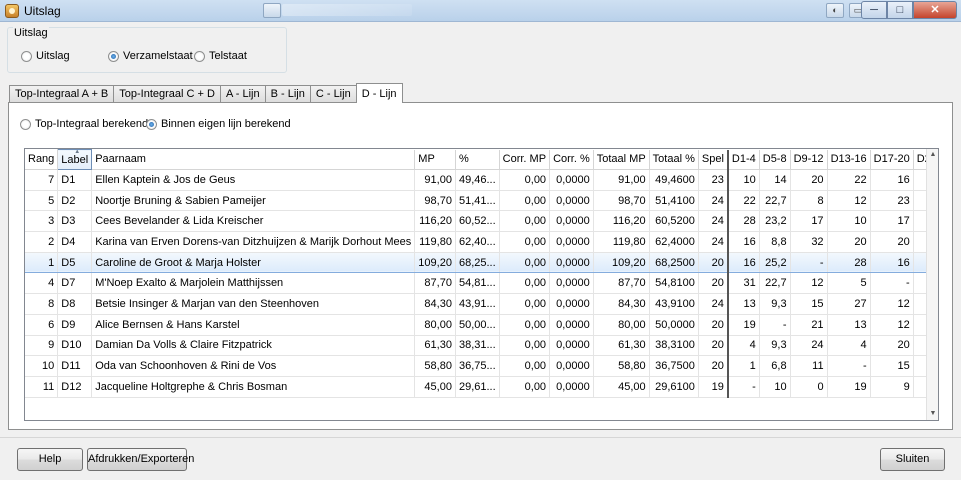  I want to click on cell-d13-16: 12, so click(849, 201).